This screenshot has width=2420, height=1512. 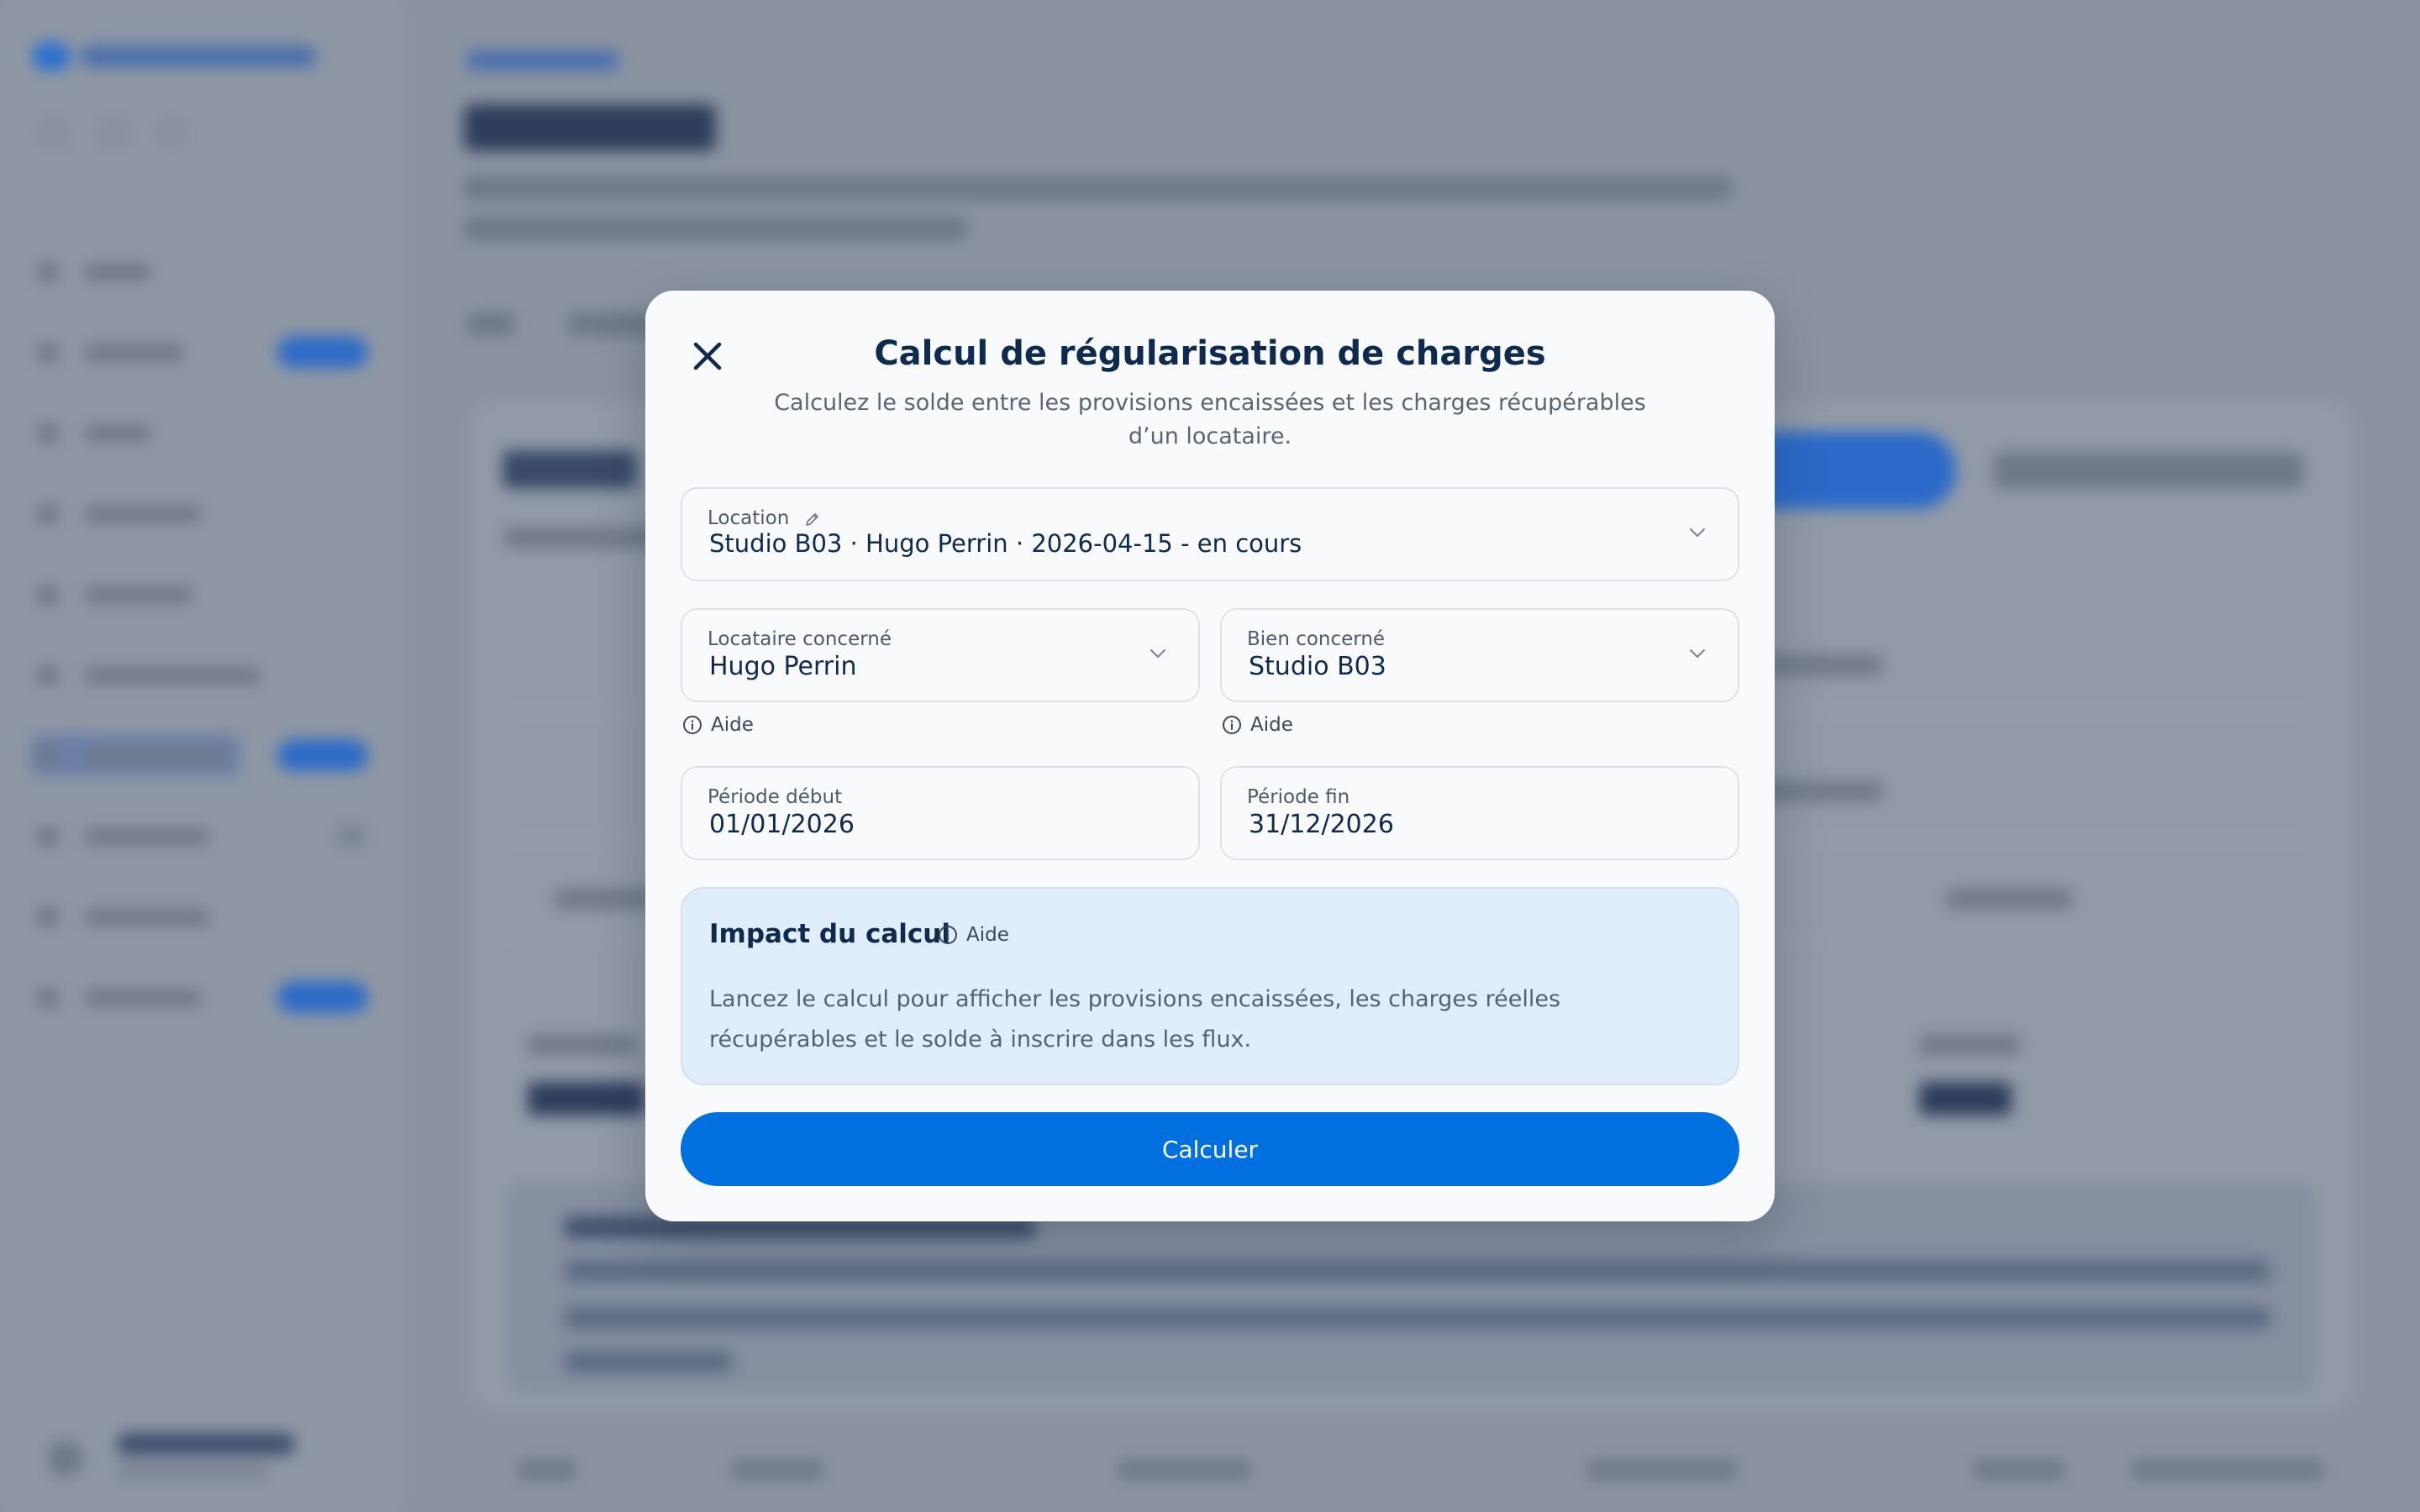 I want to click on breadcrumb, so click(x=542, y=60).